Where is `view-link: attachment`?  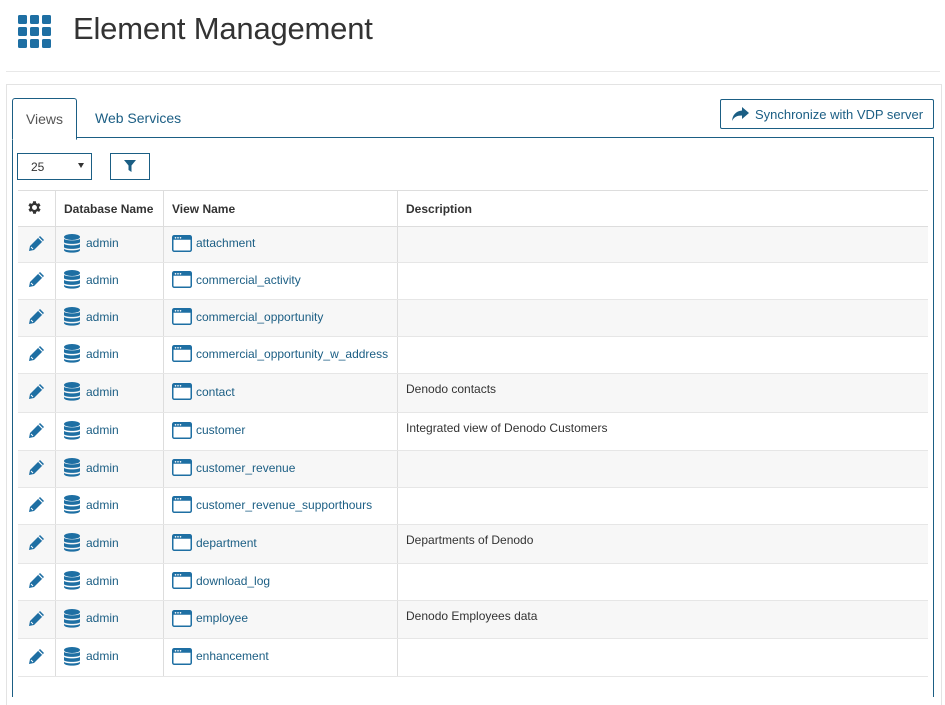
view-link: attachment is located at coordinates (214, 243).